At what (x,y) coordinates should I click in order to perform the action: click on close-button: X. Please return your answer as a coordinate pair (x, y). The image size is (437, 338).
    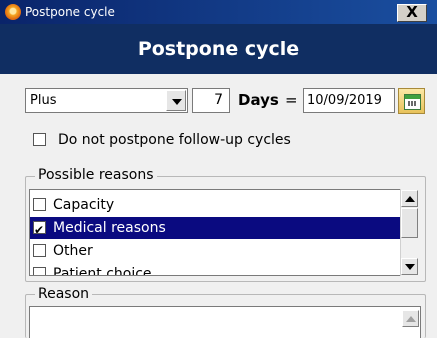
    Looking at the image, I should click on (412, 13).